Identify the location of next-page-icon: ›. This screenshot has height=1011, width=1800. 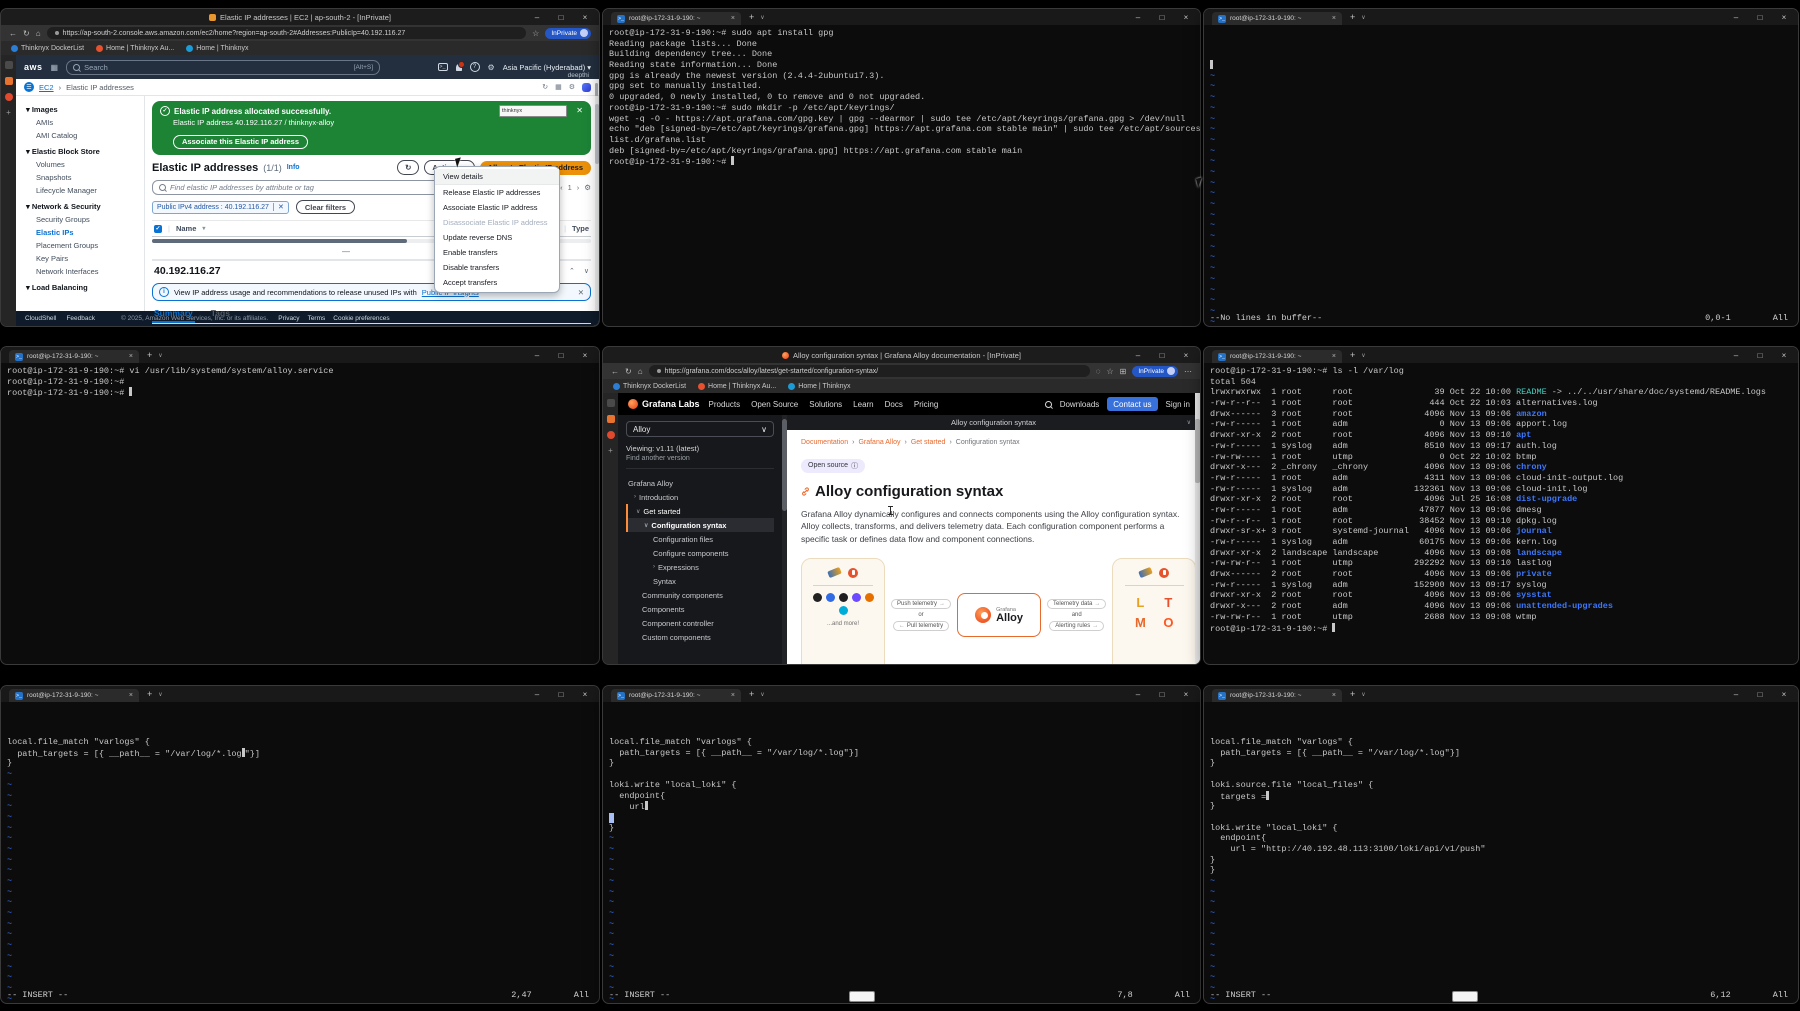
(578, 187).